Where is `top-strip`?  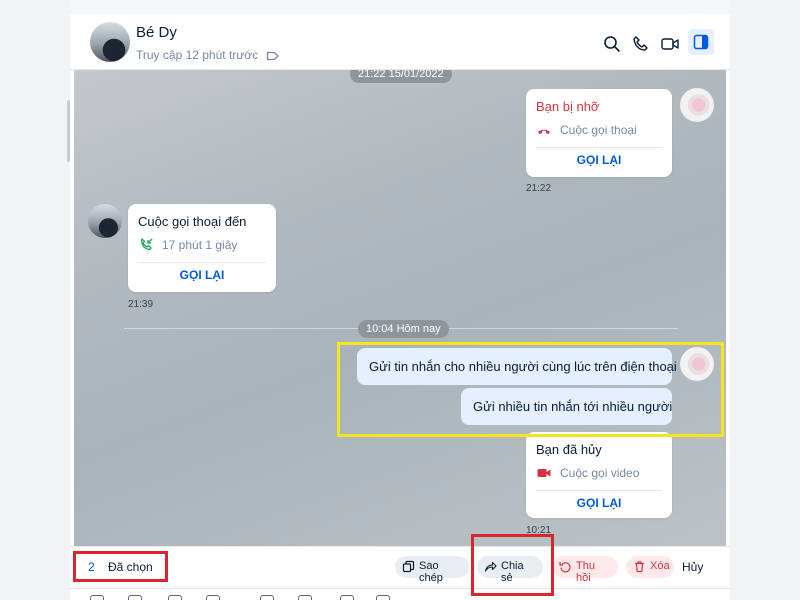
top-strip is located at coordinates (400, 7).